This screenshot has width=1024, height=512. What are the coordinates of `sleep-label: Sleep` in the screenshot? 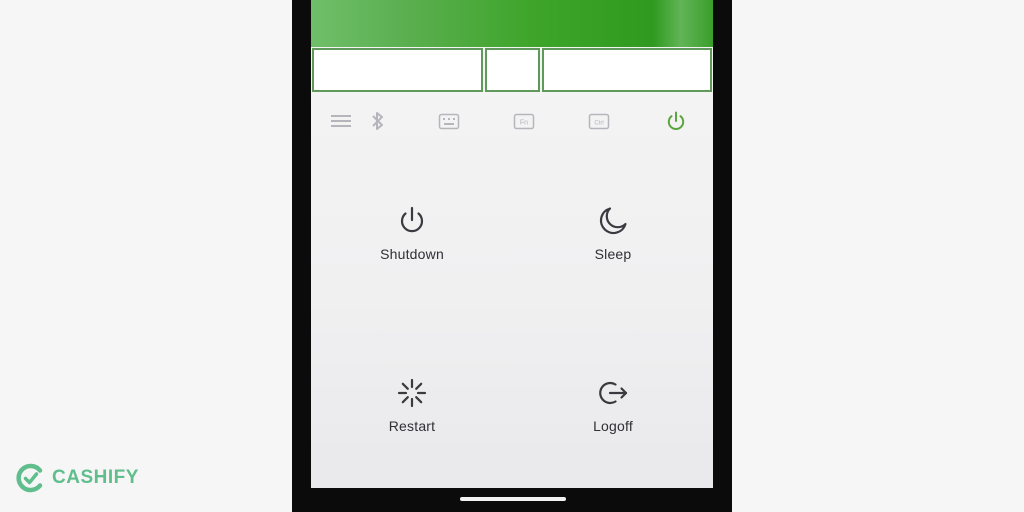 It's located at (613, 254).